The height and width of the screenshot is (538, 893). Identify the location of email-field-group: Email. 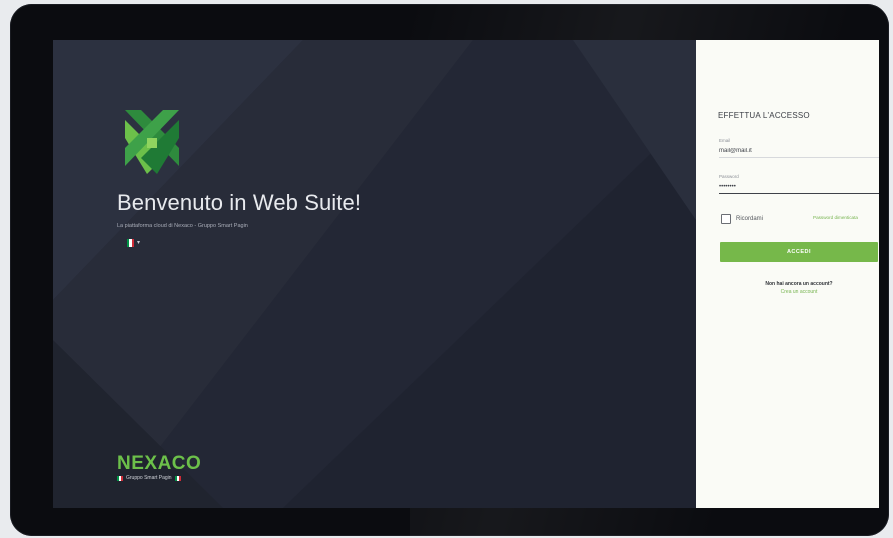
(799, 148).